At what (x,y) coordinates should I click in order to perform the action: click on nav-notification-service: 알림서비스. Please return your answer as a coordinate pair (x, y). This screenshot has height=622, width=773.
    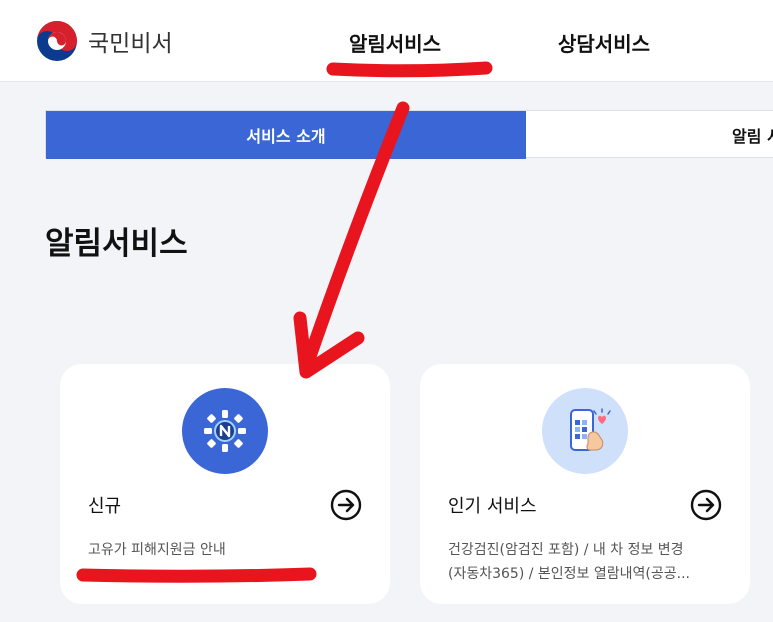
    Looking at the image, I should click on (395, 42).